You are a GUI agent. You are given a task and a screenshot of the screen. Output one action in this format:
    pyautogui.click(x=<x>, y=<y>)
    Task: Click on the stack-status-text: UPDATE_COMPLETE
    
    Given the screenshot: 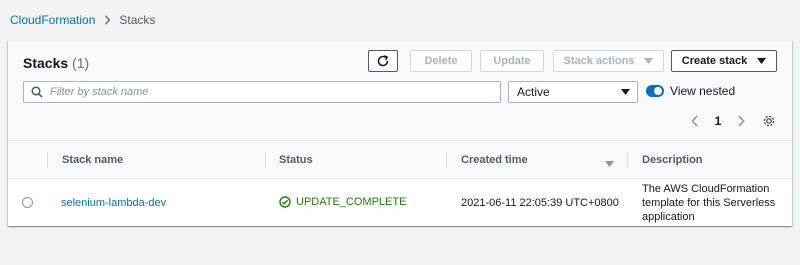 What is the action you would take?
    pyautogui.click(x=351, y=202)
    